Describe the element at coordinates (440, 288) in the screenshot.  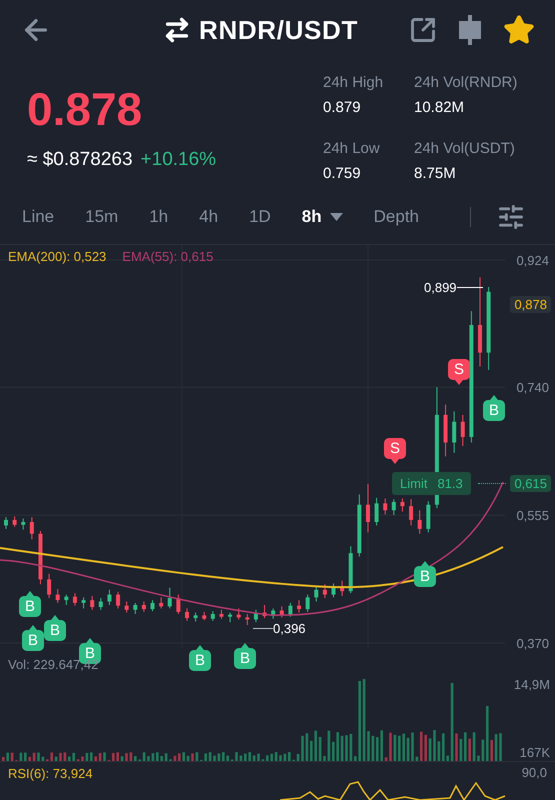
I see `high-price-label: 0,899` at that location.